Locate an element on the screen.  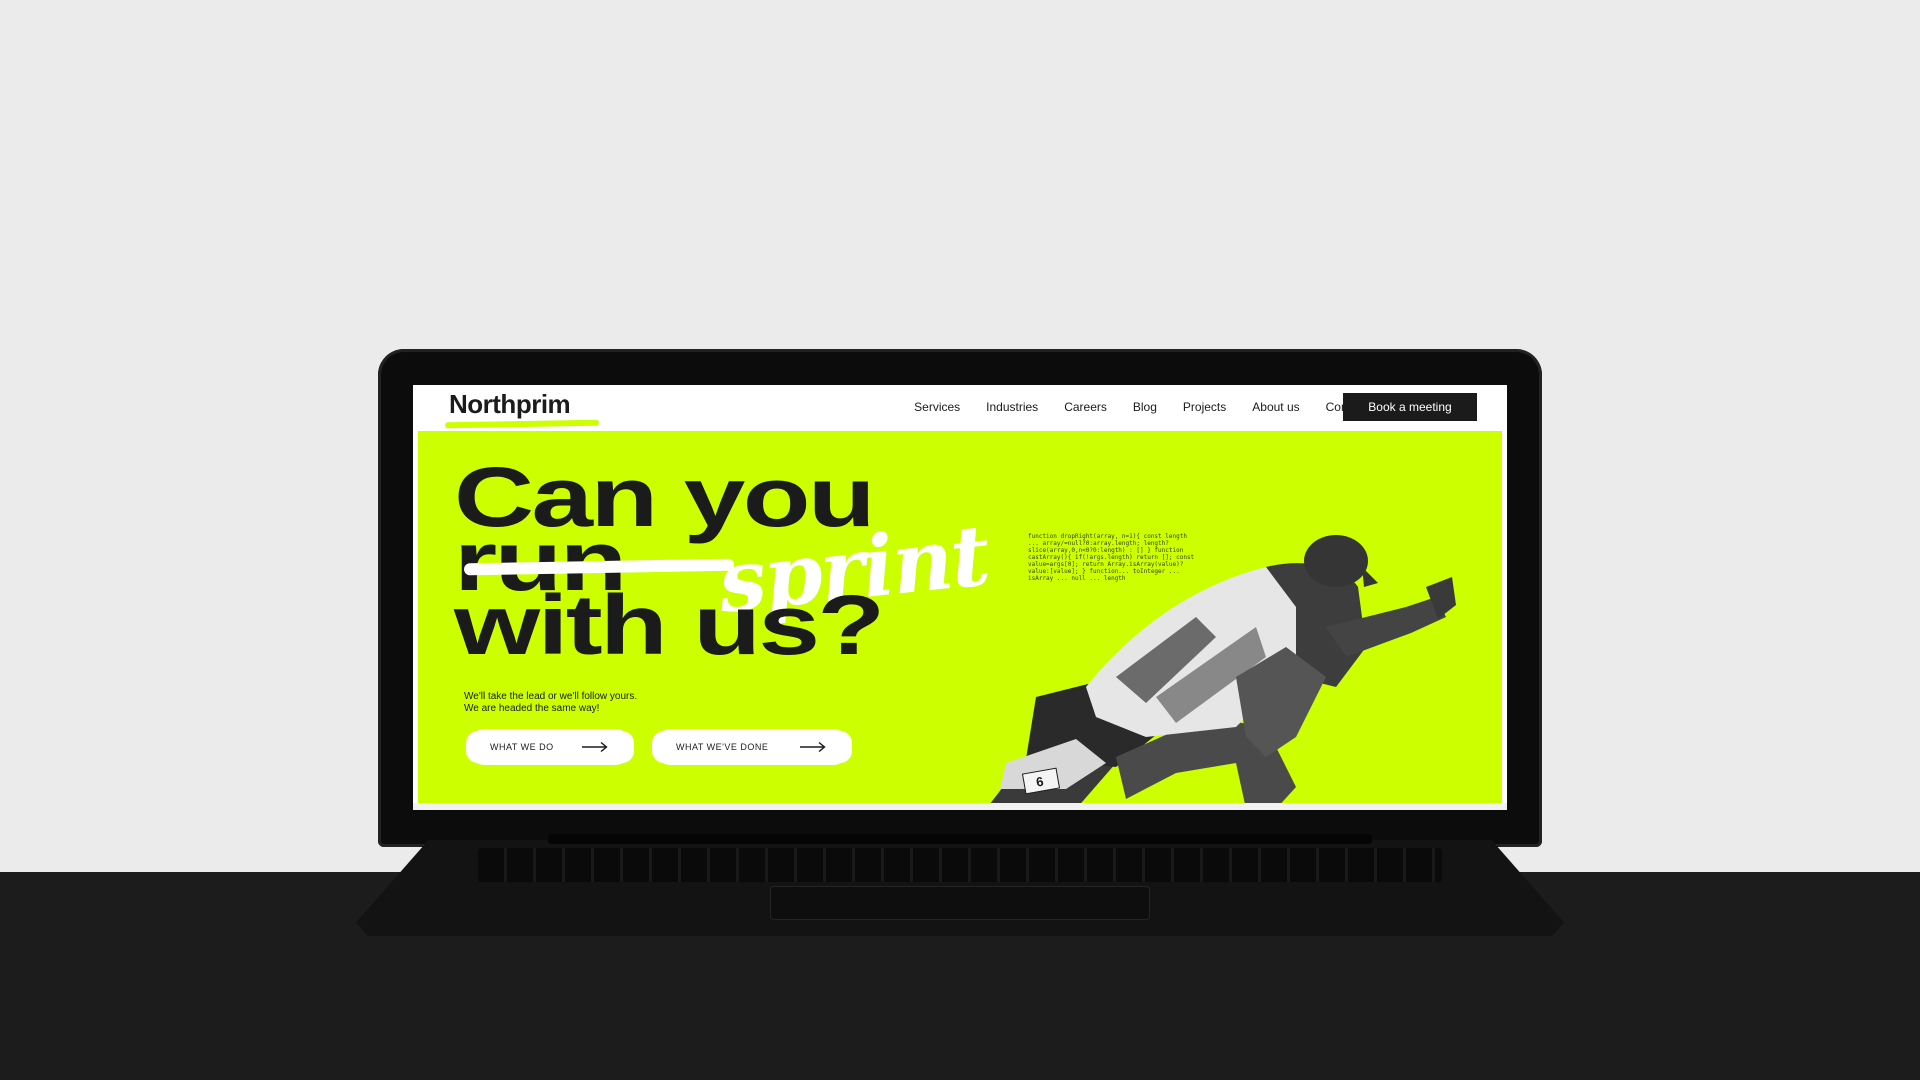
nav-link-blog: Blog is located at coordinates (1145, 407).